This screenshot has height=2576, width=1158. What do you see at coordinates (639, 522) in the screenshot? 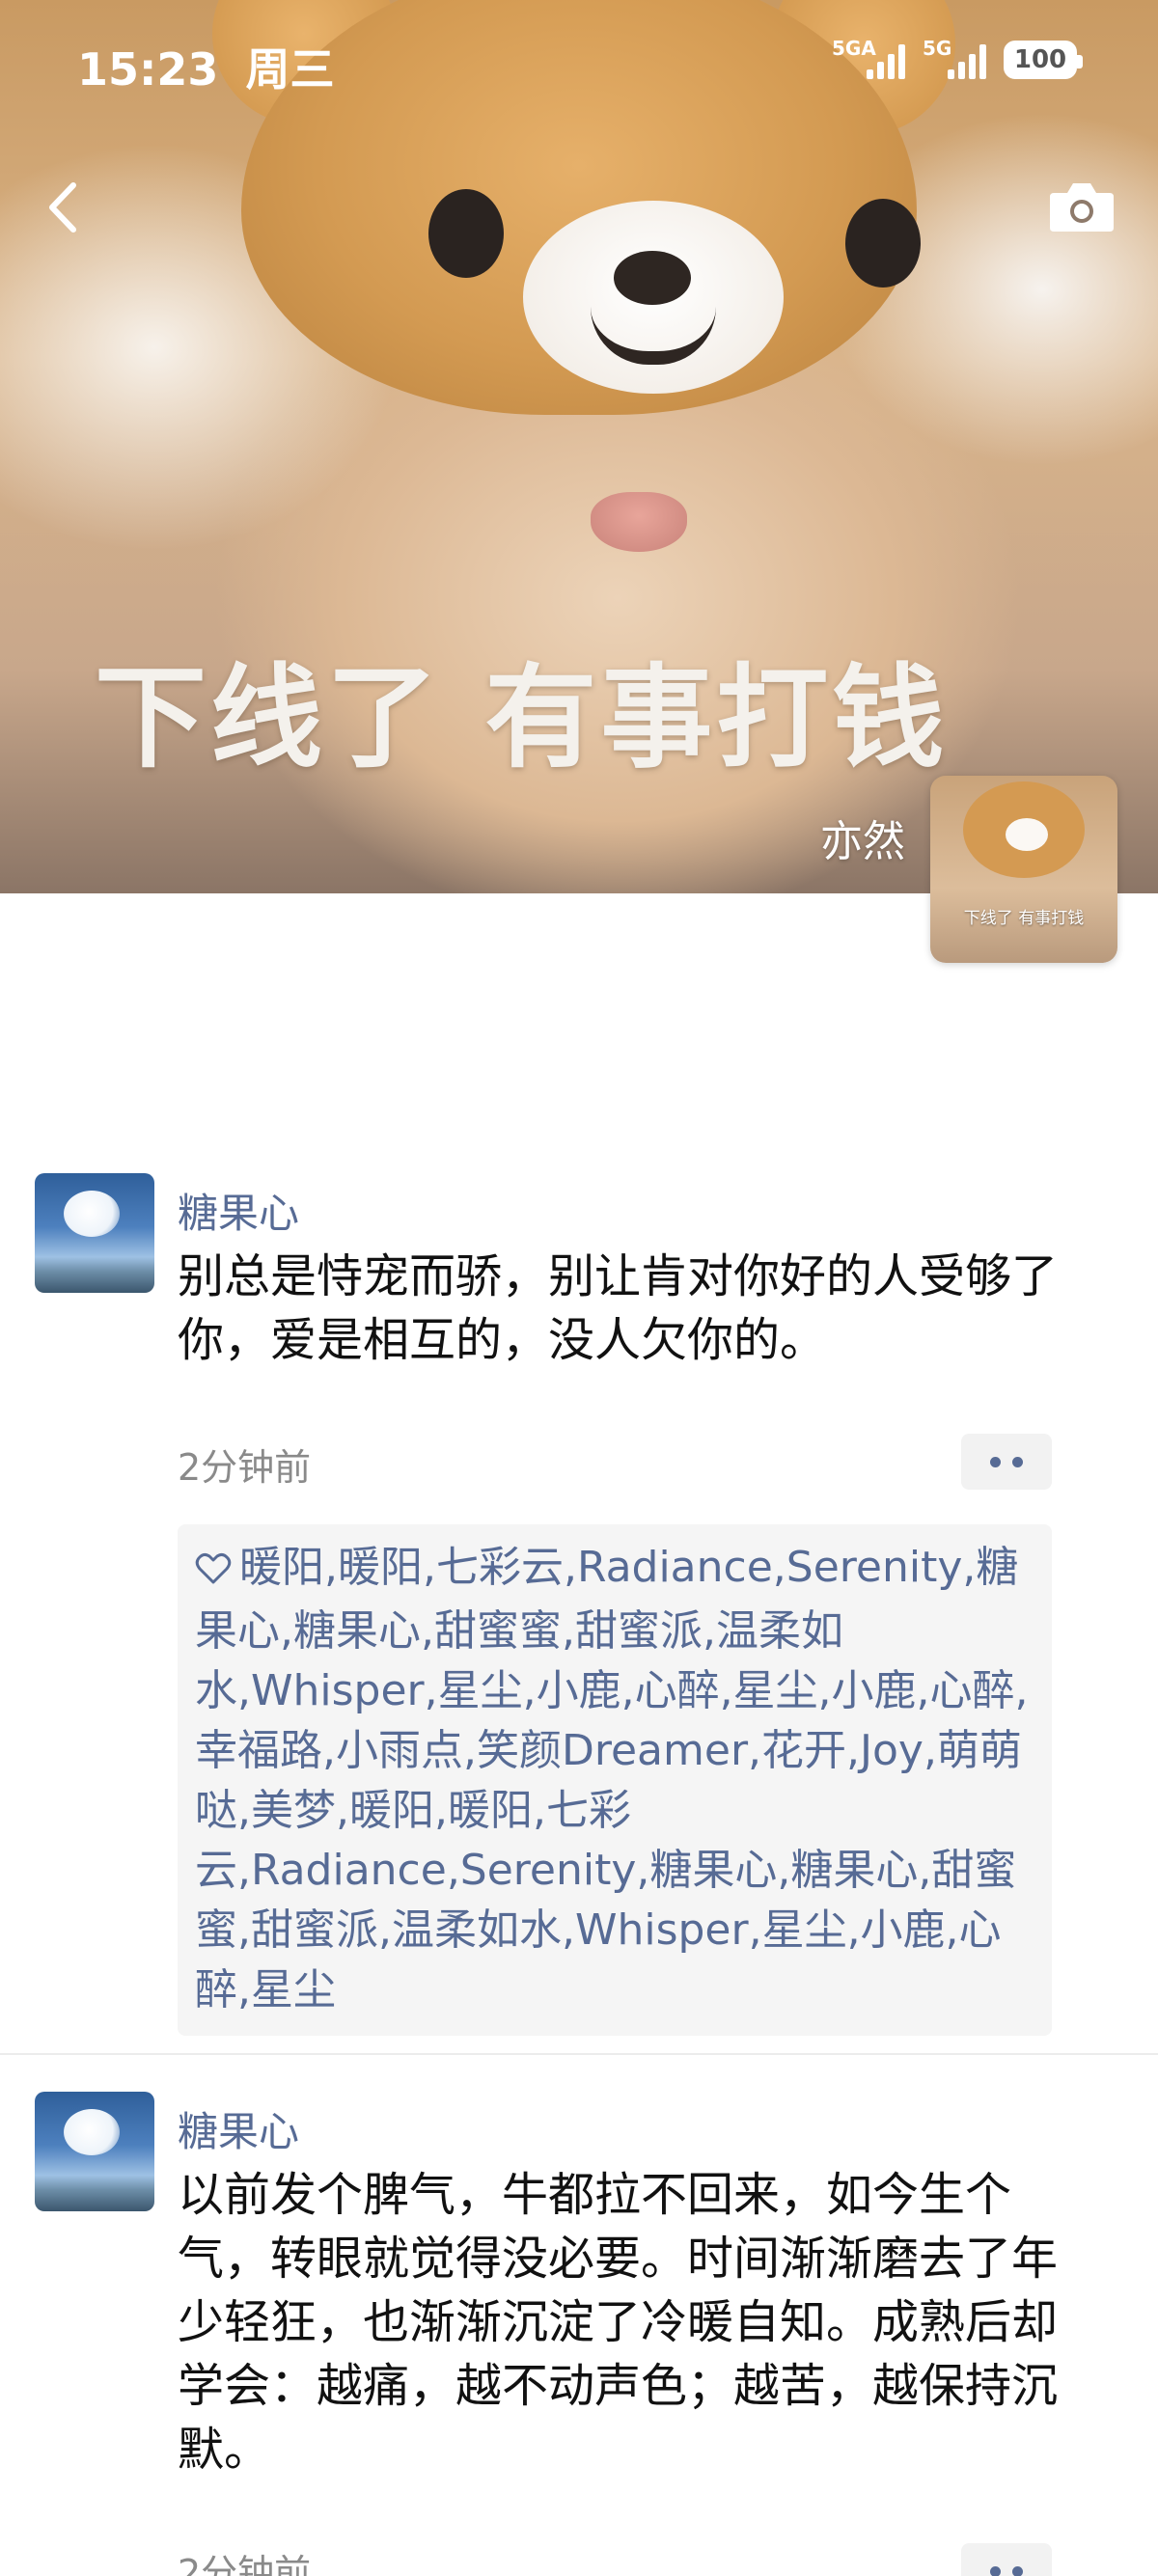
I see `cat-nose` at bounding box center [639, 522].